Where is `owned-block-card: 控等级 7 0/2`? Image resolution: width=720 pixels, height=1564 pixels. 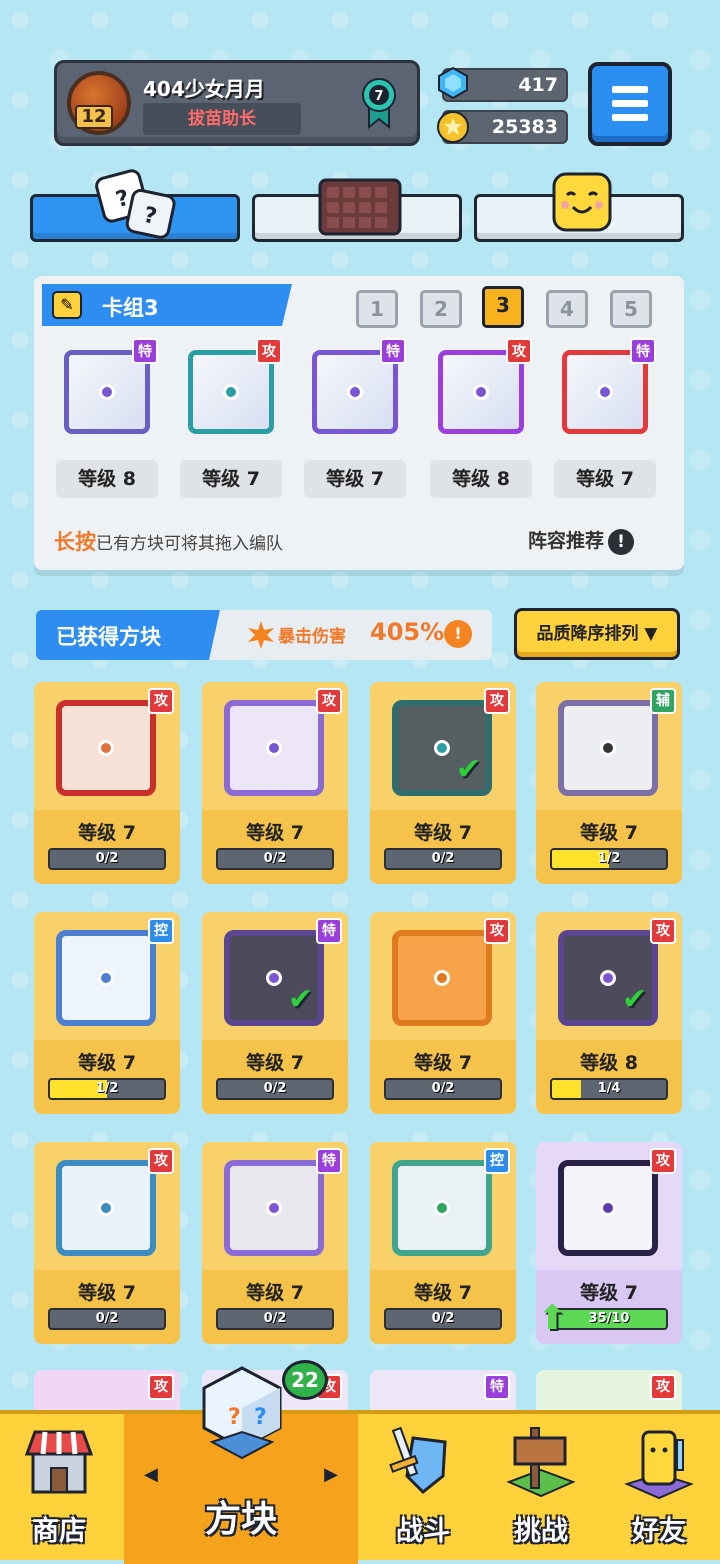 owned-block-card: 控等级 7 0/2 is located at coordinates (443, 1243).